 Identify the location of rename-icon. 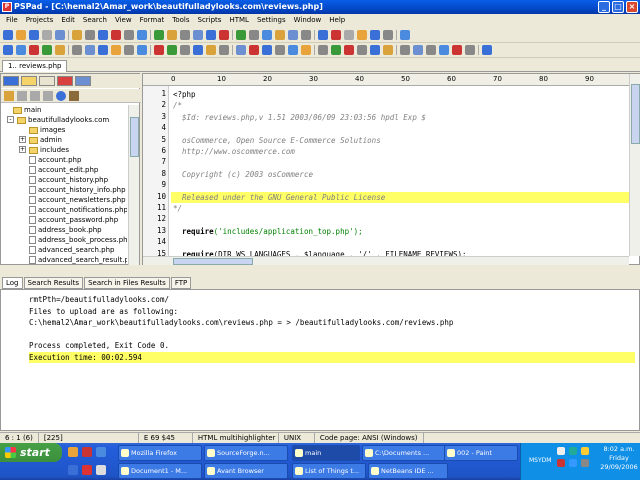
(48, 96).